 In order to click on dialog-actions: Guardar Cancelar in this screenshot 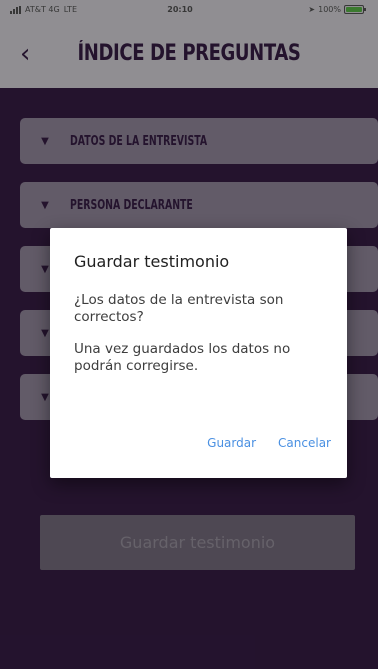, I will do `click(269, 443)`.